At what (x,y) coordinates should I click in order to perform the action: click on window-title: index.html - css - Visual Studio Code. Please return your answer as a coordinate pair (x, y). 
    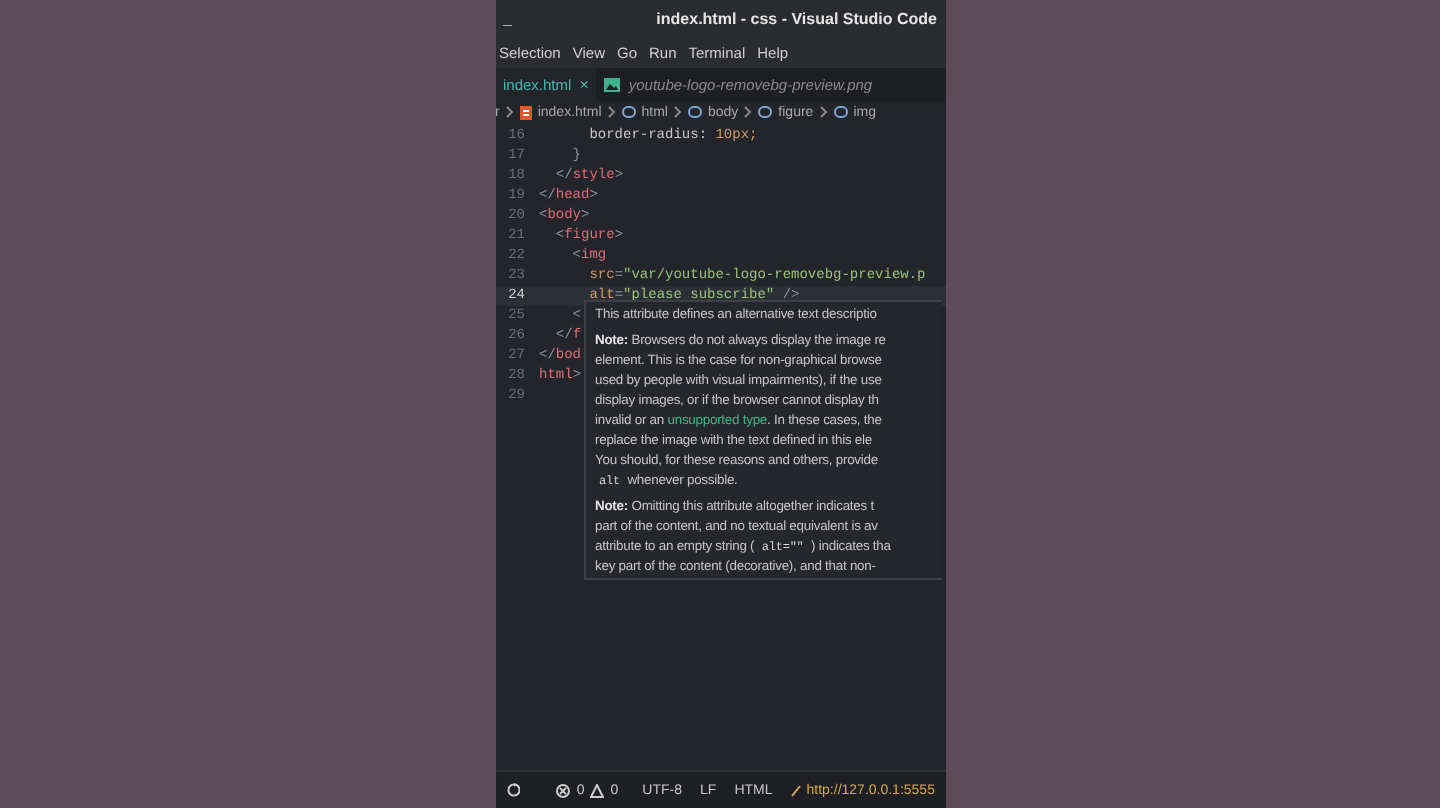
    Looking at the image, I should click on (795, 18).